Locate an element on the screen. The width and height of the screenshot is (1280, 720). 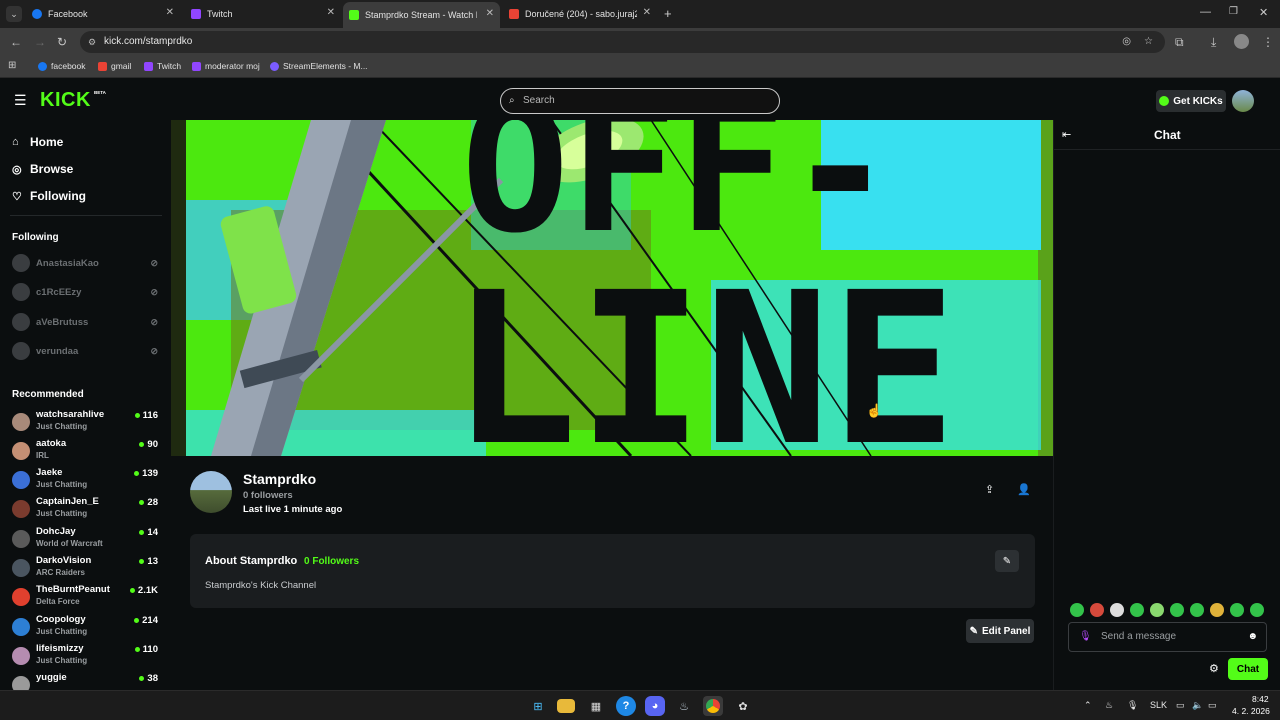
kicks-coin-icon is located at coordinates (1164, 101).